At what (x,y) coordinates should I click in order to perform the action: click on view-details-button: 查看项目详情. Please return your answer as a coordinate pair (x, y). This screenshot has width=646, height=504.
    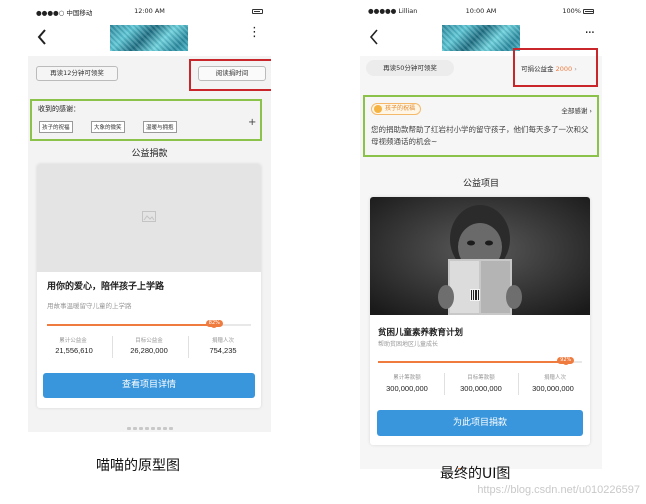
    Looking at the image, I should click on (149, 385).